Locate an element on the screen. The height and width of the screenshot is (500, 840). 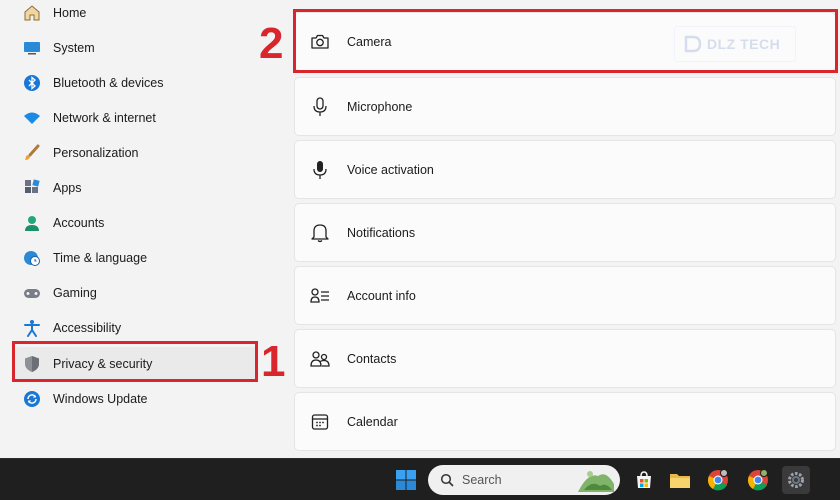
clock-globe-icon is located at coordinates (32, 258).